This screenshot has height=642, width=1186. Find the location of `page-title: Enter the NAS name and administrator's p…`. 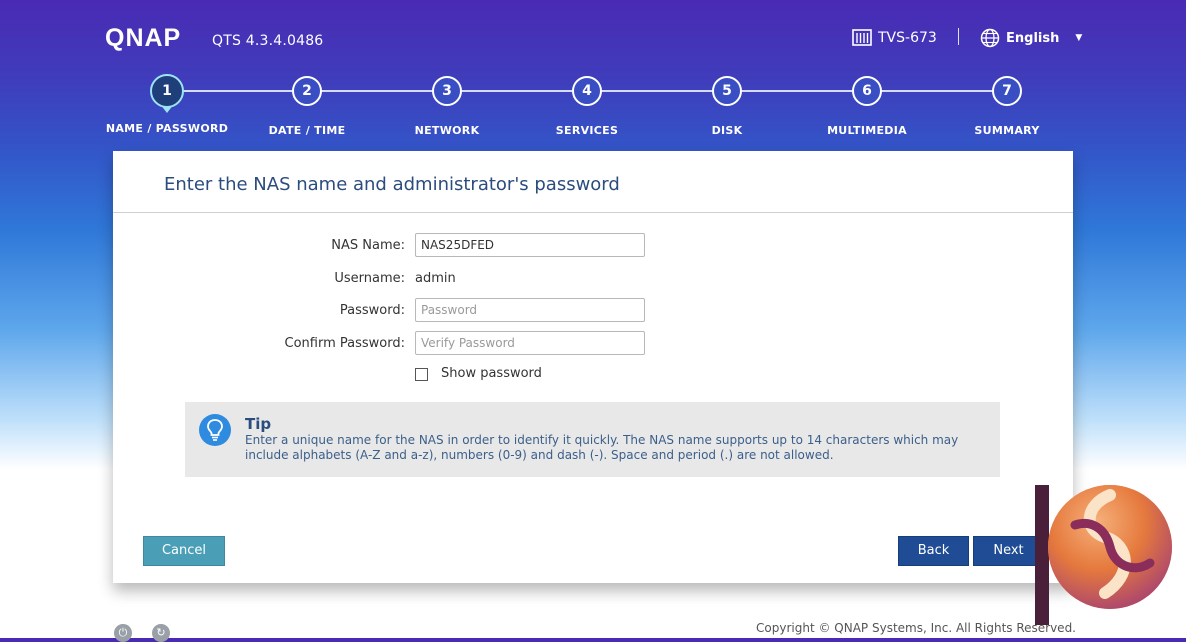

page-title: Enter the NAS name and administrator's p… is located at coordinates (392, 184).